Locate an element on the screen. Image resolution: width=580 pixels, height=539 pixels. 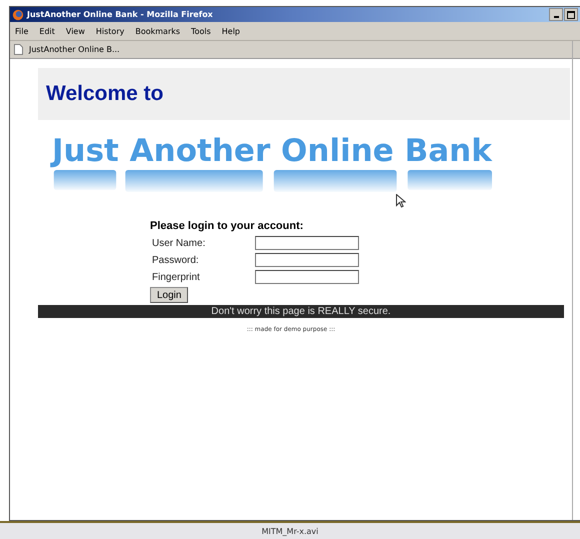
minimize-button is located at coordinates (556, 14).